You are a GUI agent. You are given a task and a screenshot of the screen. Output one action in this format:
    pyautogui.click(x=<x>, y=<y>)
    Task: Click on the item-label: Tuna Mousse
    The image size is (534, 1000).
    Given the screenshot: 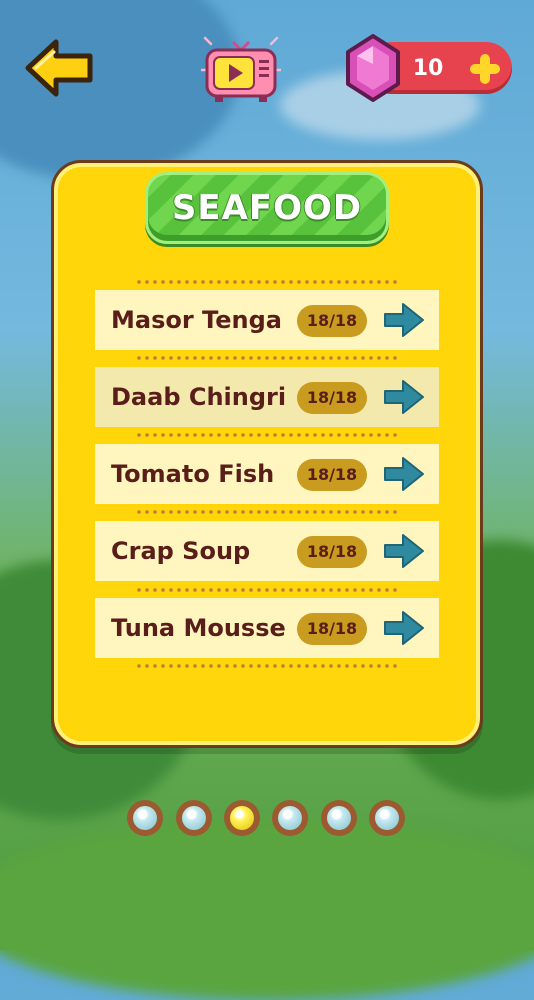 What is the action you would take?
    pyautogui.click(x=198, y=628)
    